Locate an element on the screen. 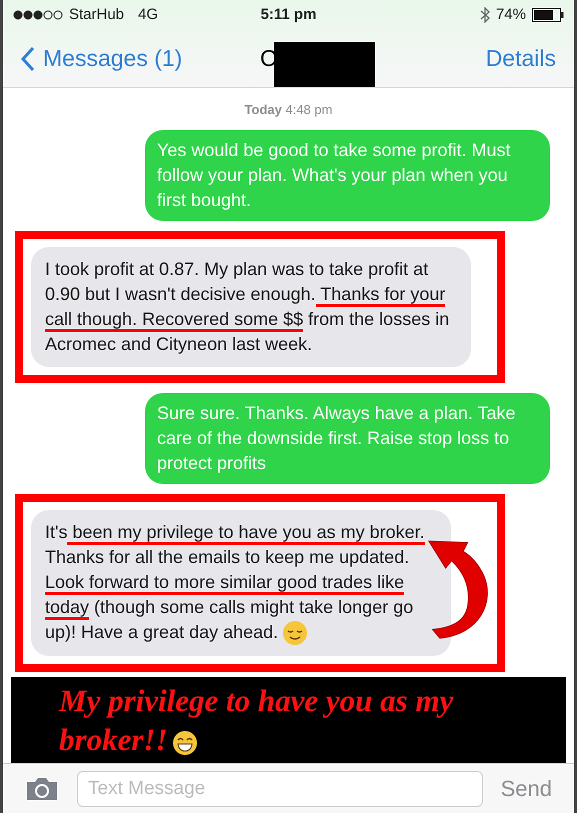 The height and width of the screenshot is (813, 577). clock-time: 5:11 pm is located at coordinates (288, 14).